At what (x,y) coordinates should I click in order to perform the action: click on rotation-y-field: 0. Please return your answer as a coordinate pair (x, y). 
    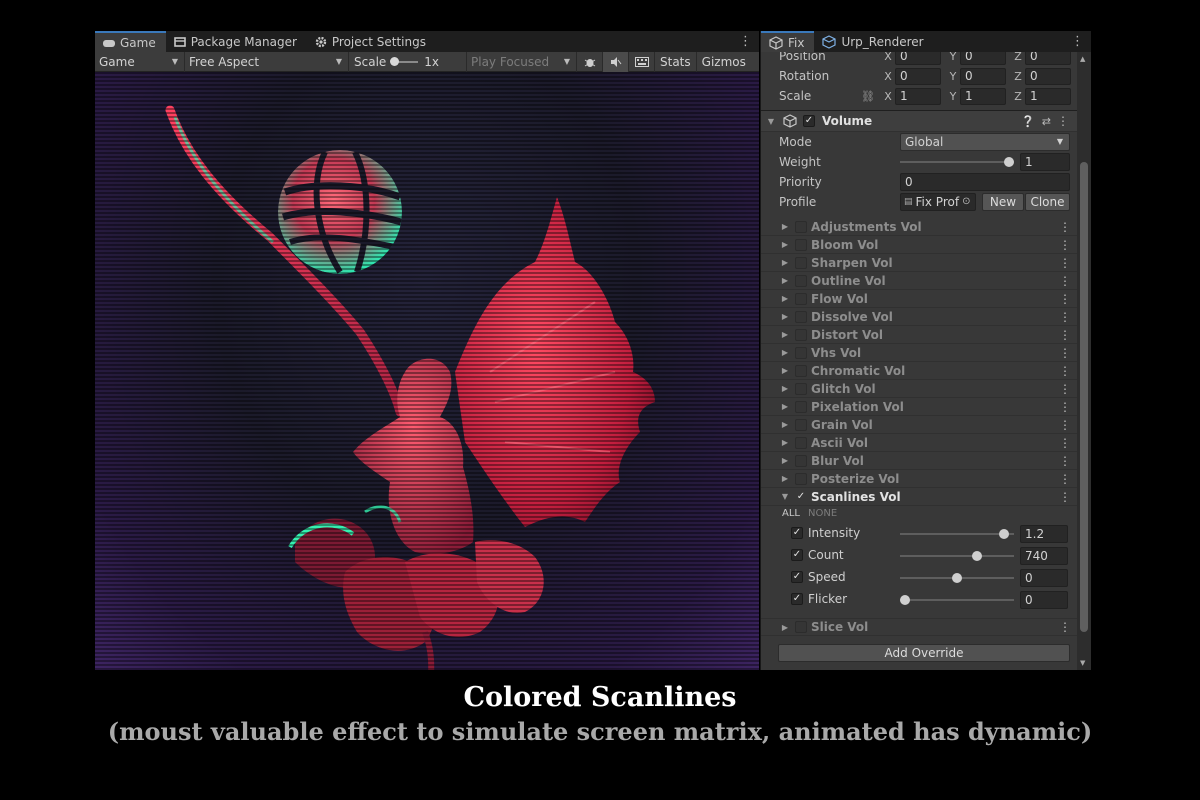
    Looking at the image, I should click on (983, 76).